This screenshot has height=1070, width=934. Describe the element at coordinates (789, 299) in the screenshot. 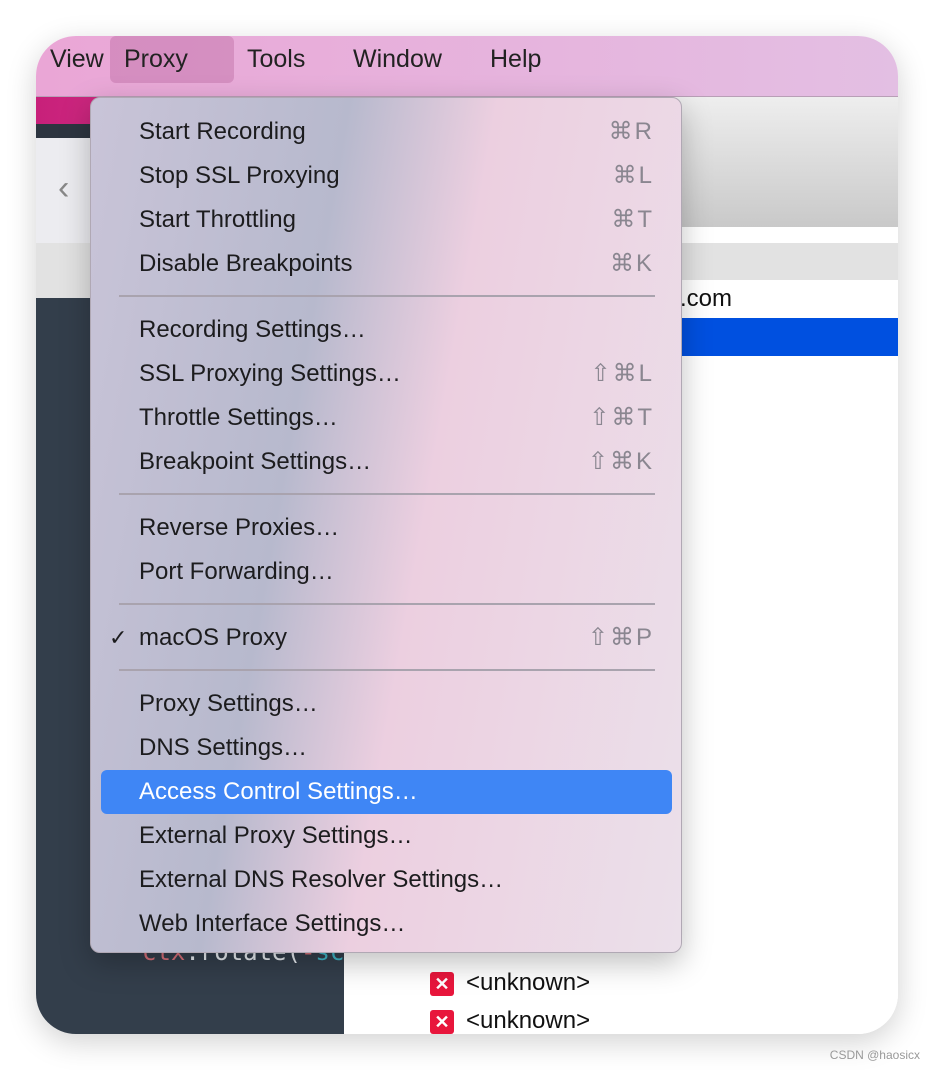

I see `list-item: .com` at that location.